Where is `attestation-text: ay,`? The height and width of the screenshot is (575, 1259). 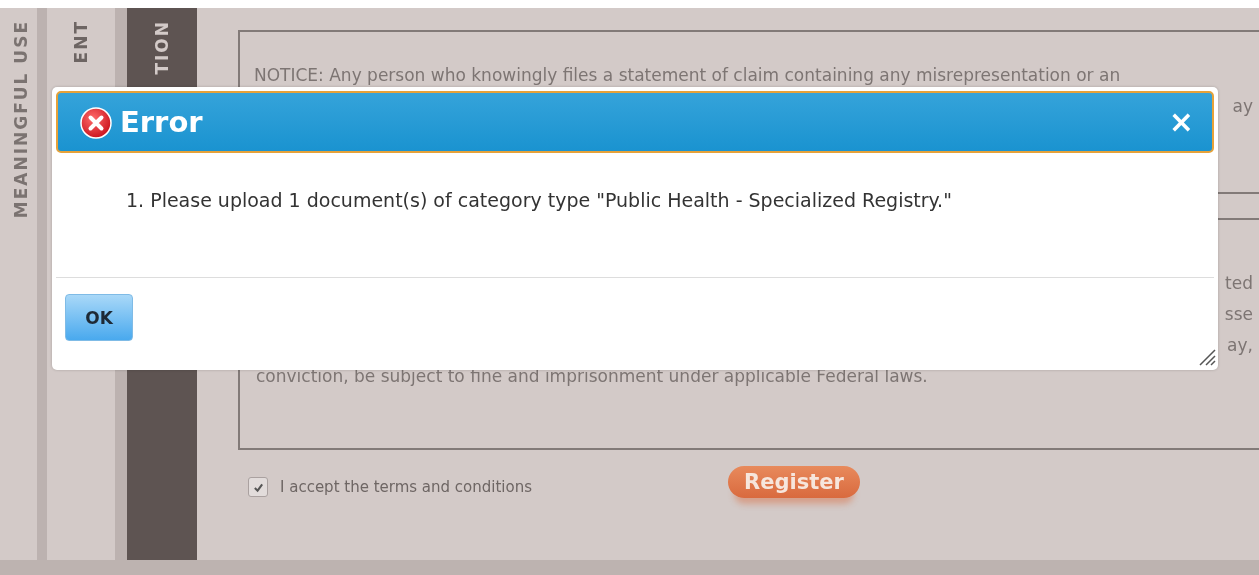 attestation-text: ay, is located at coordinates (1240, 345).